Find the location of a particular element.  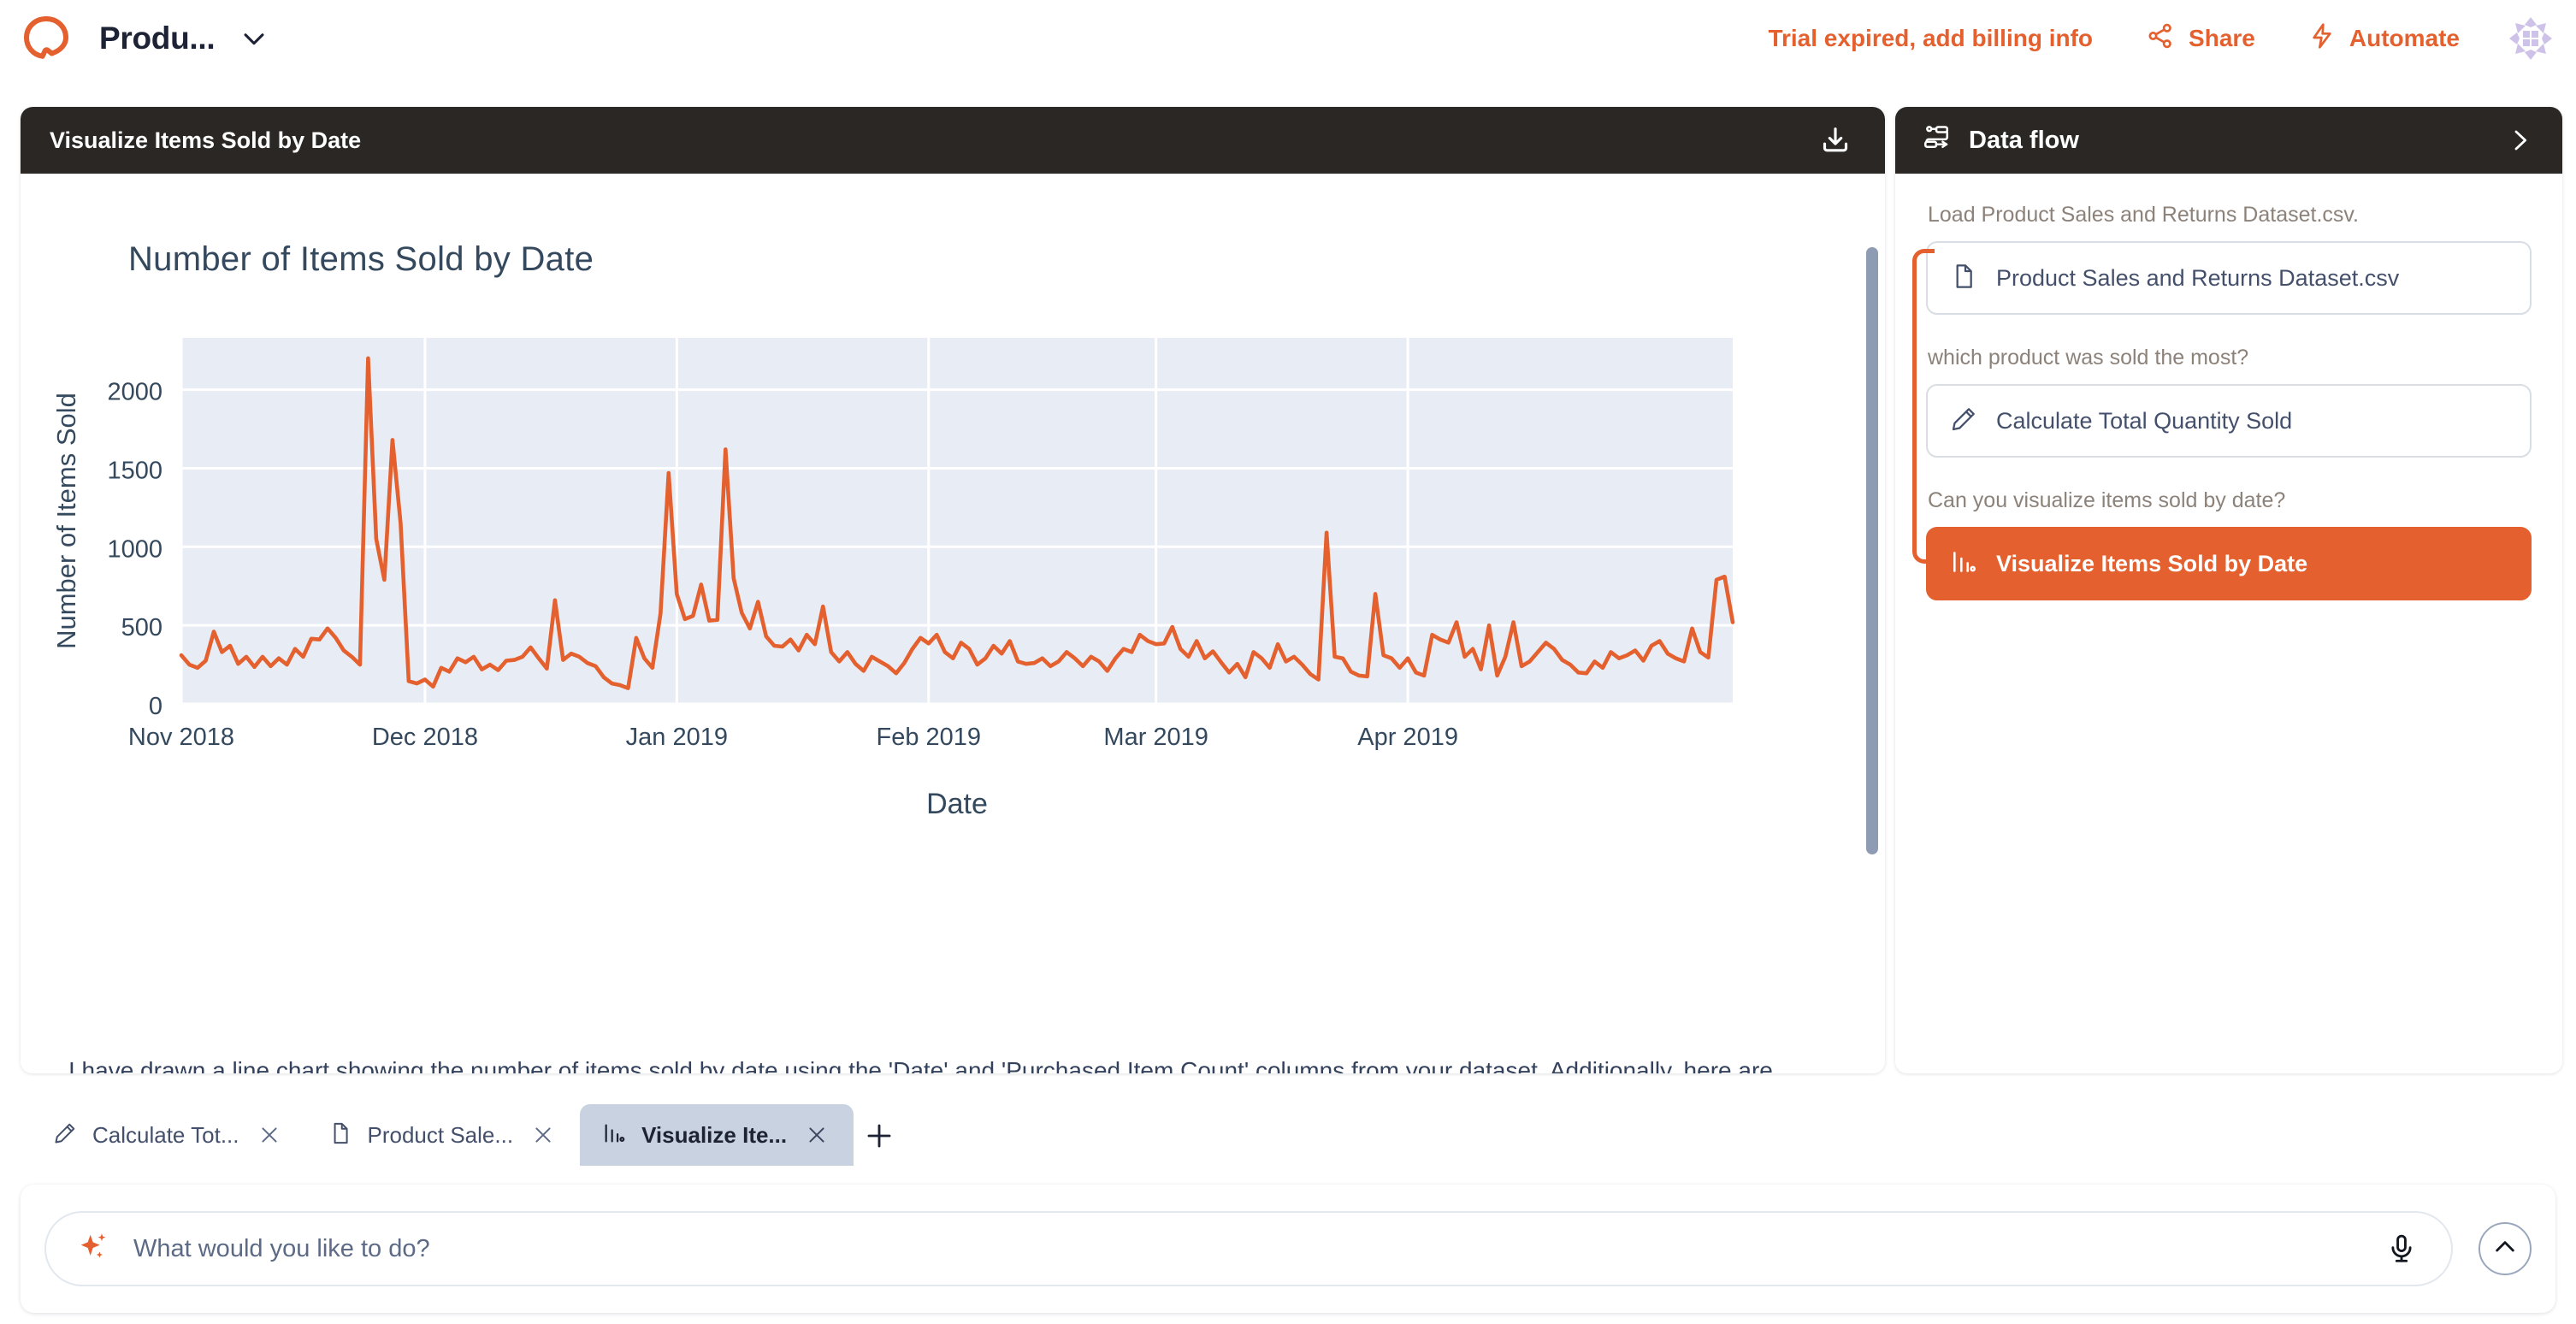

plus-icon is located at coordinates (879, 1136).